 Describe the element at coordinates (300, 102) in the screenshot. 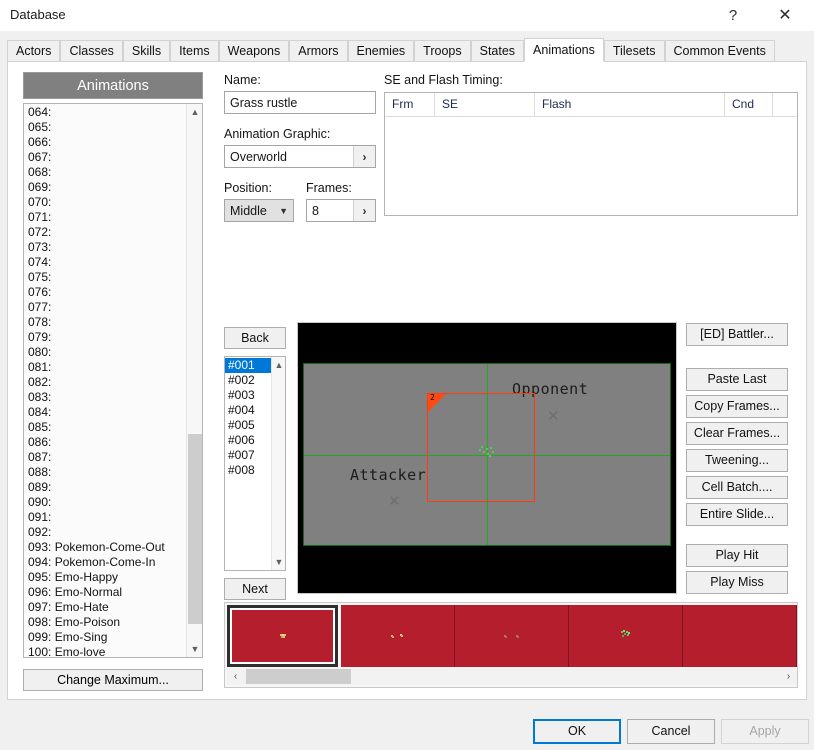

I see `name-input: Grass rustle` at that location.